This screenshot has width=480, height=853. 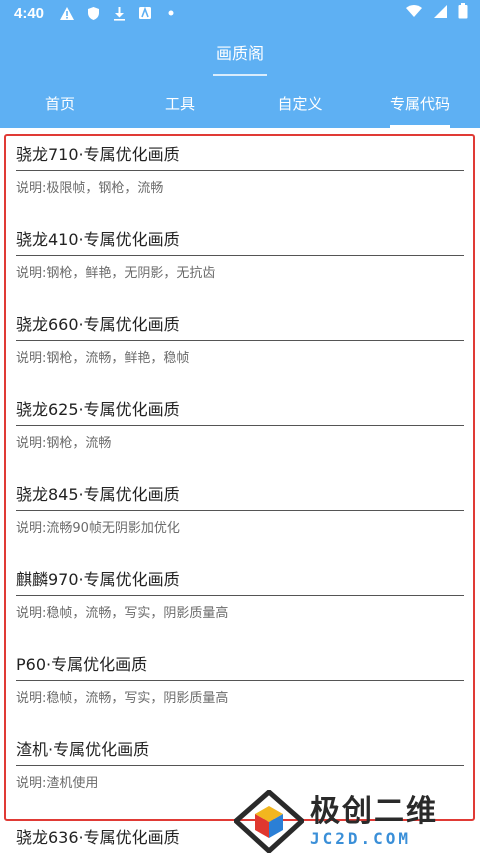 I want to click on list-item: 骁龙845·专属优化画质 说明:流畅90帧无阴影加优化, so click(x=240, y=509).